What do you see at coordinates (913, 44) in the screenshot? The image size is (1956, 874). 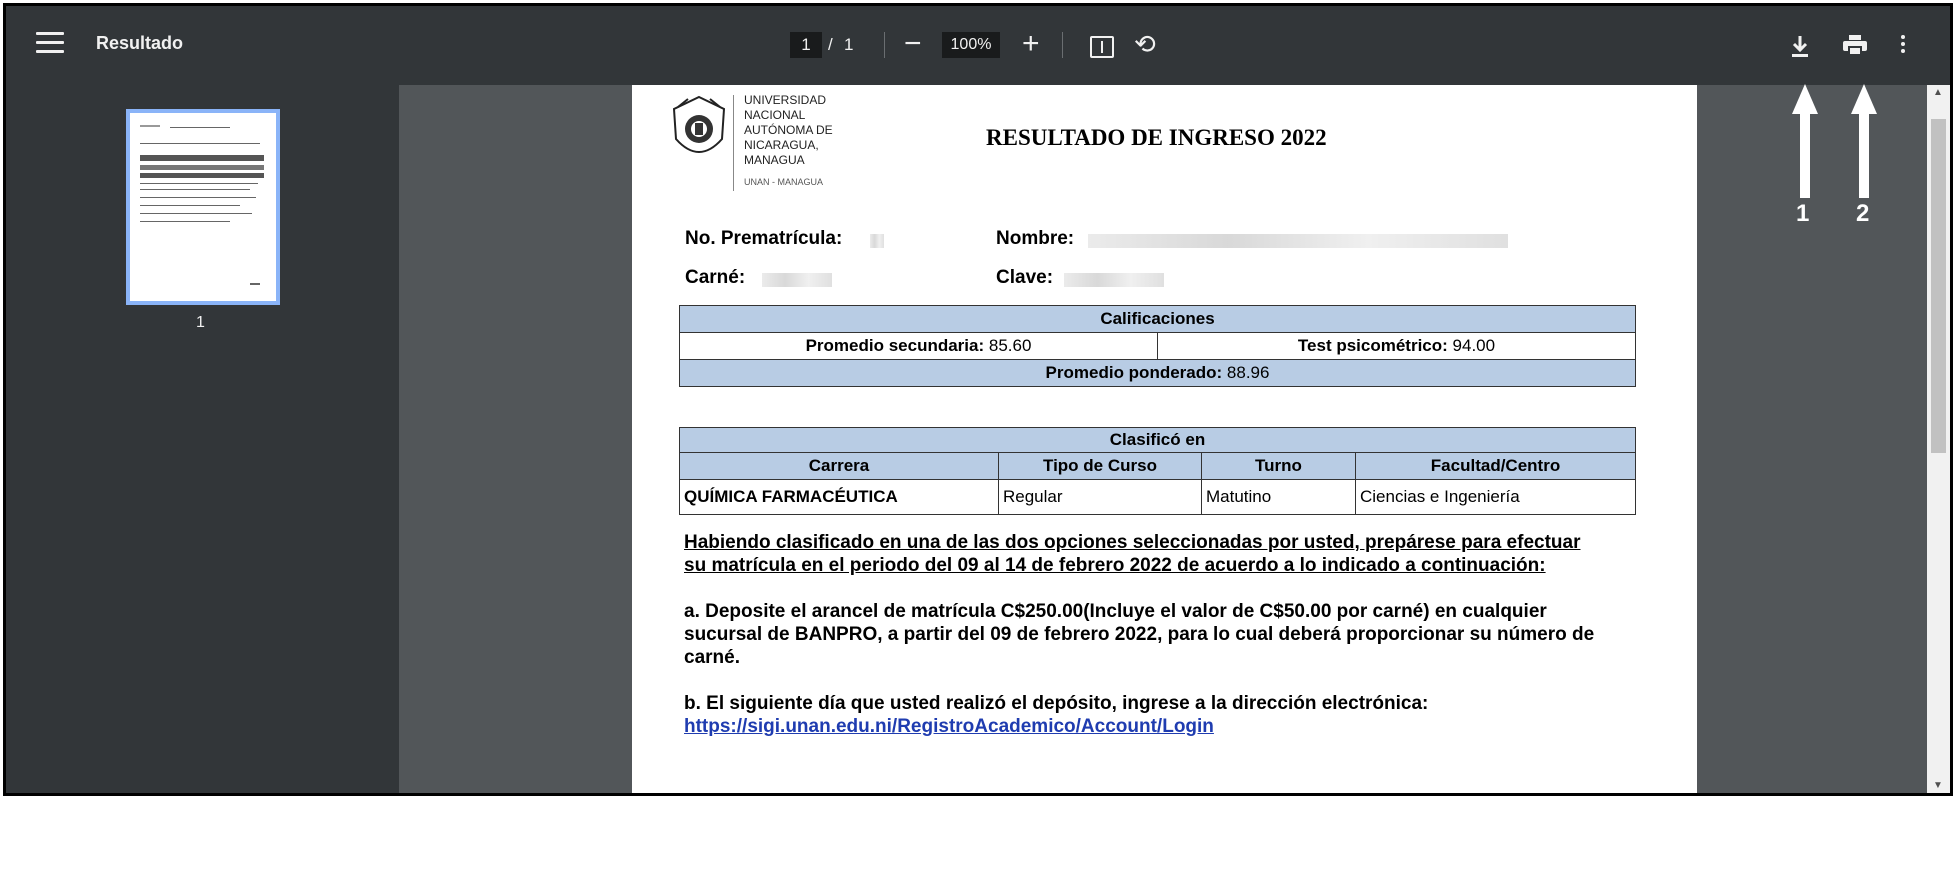 I see `zoom-out-button: −` at bounding box center [913, 44].